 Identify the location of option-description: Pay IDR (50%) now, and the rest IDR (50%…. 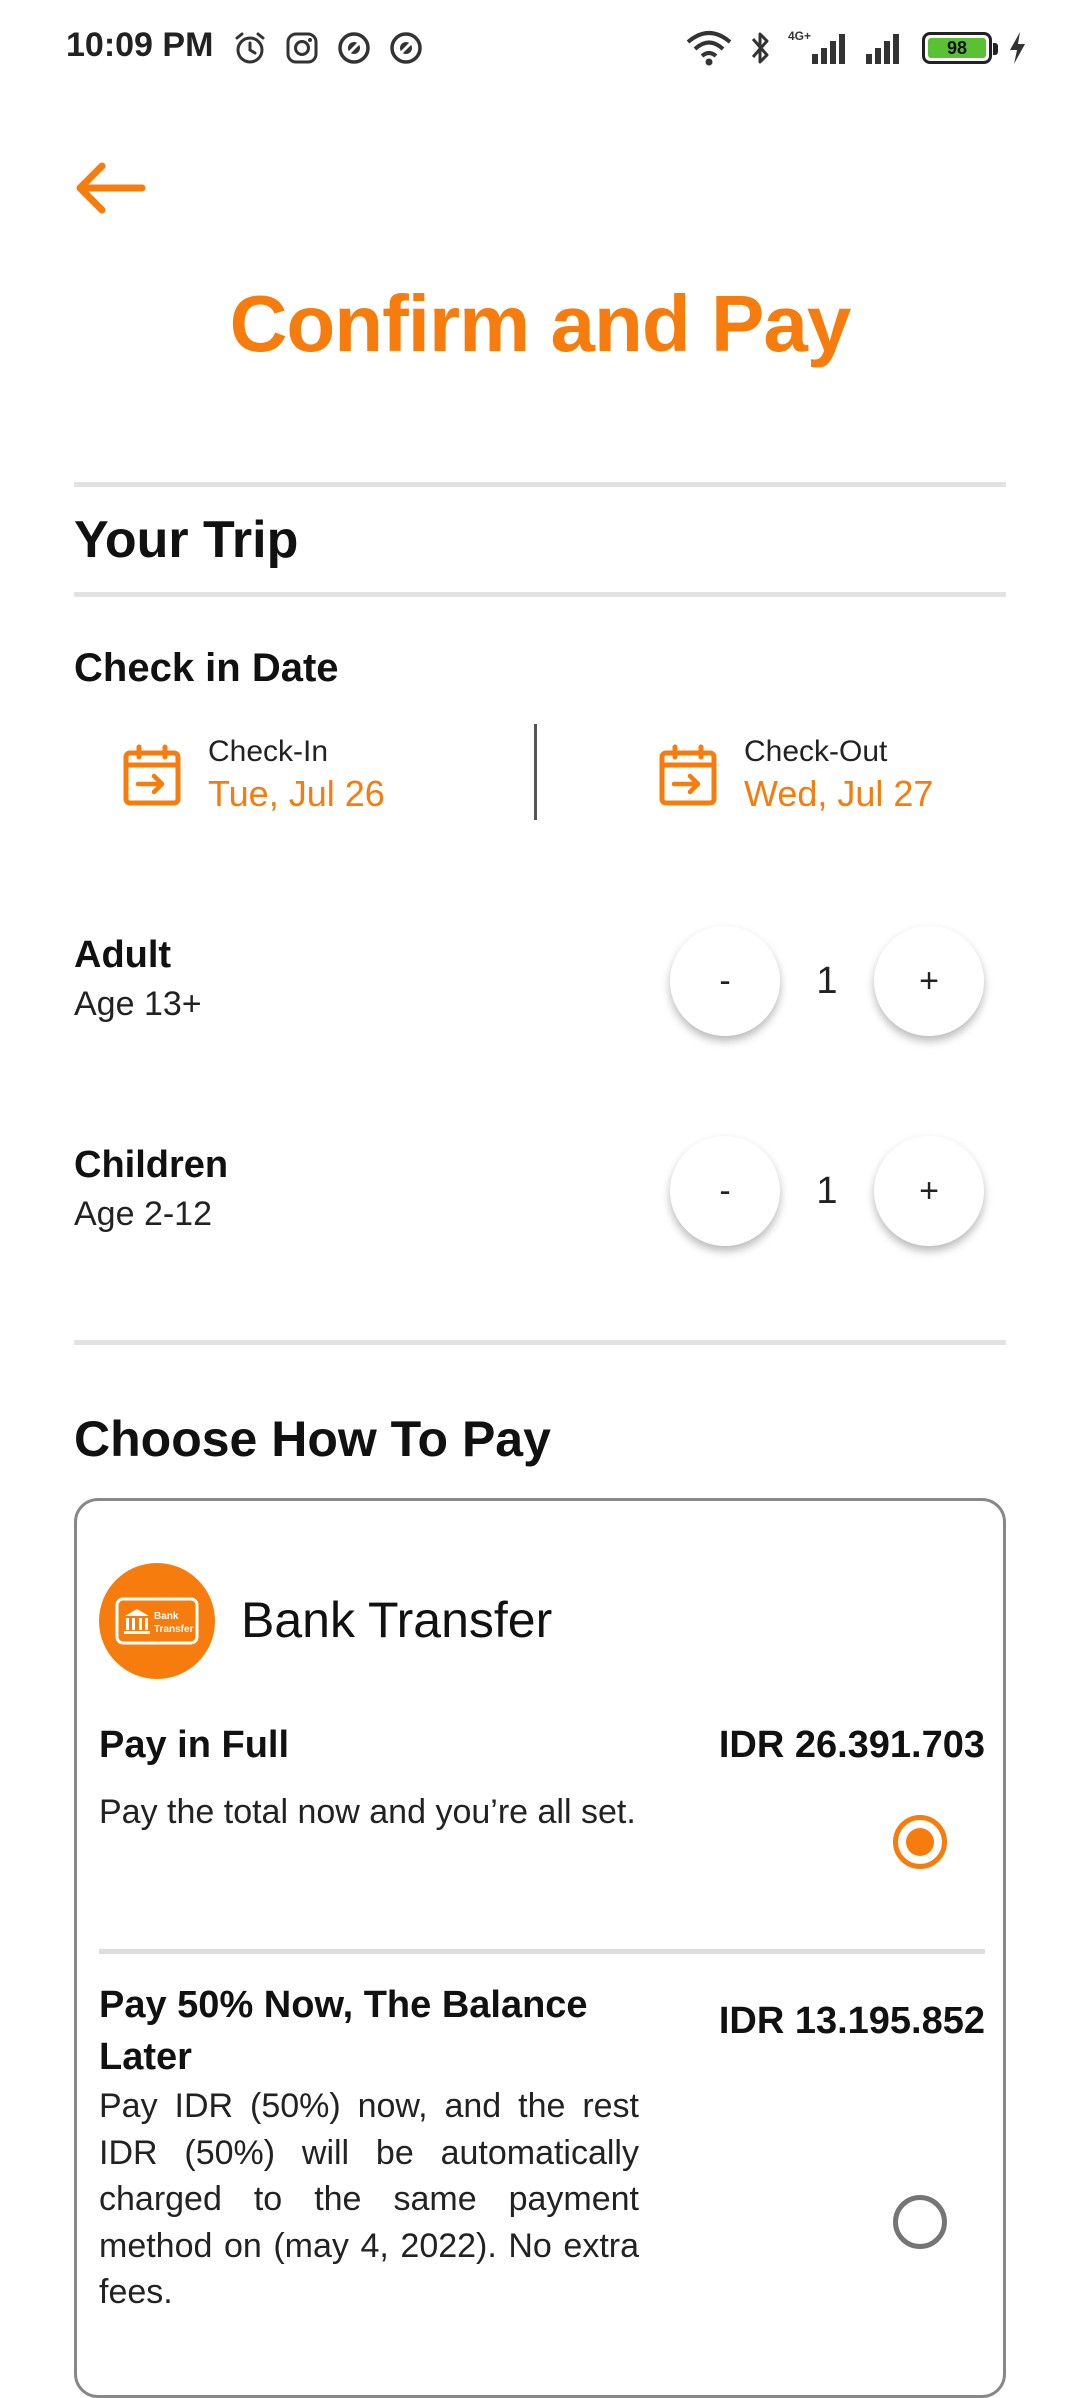
(369, 2199).